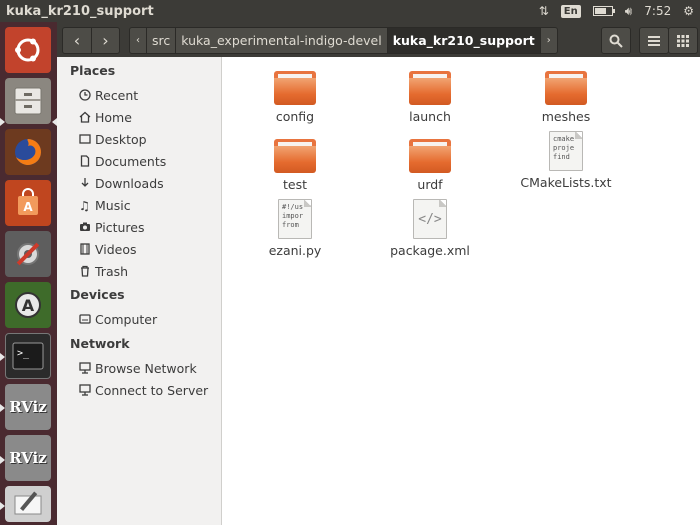 This screenshot has height=525, width=700. What do you see at coordinates (104, 117) in the screenshot?
I see `sidebar-item-home: Home` at bounding box center [104, 117].